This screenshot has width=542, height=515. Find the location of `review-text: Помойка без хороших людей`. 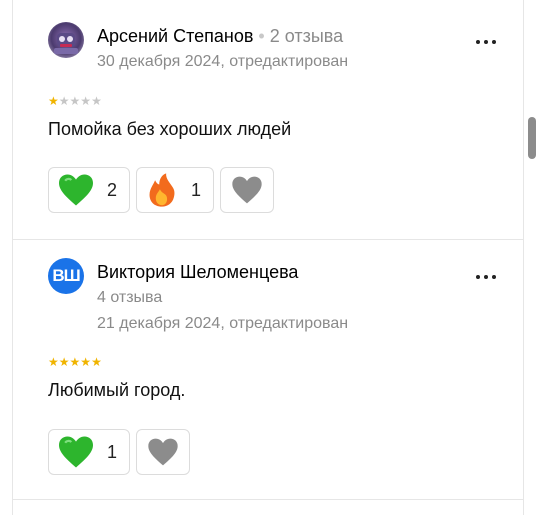

review-text: Помойка без хороших людей is located at coordinates (170, 129).